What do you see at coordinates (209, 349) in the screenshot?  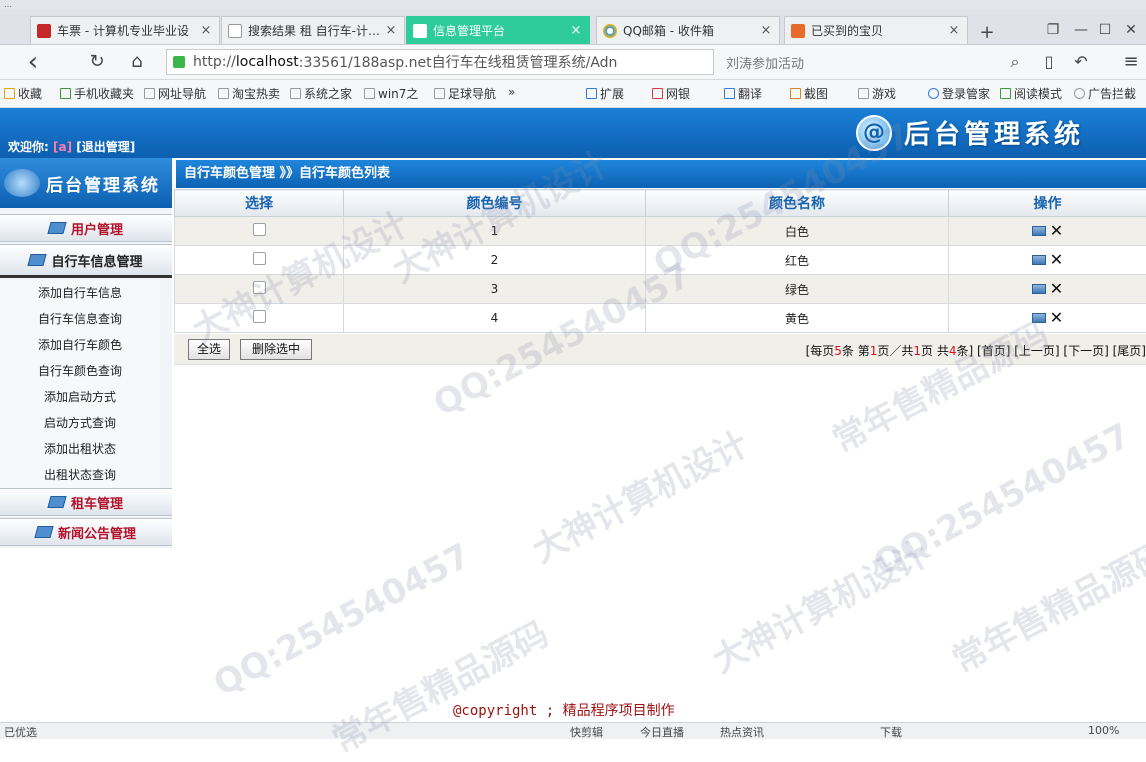 I see `select-all-button: 全选` at bounding box center [209, 349].